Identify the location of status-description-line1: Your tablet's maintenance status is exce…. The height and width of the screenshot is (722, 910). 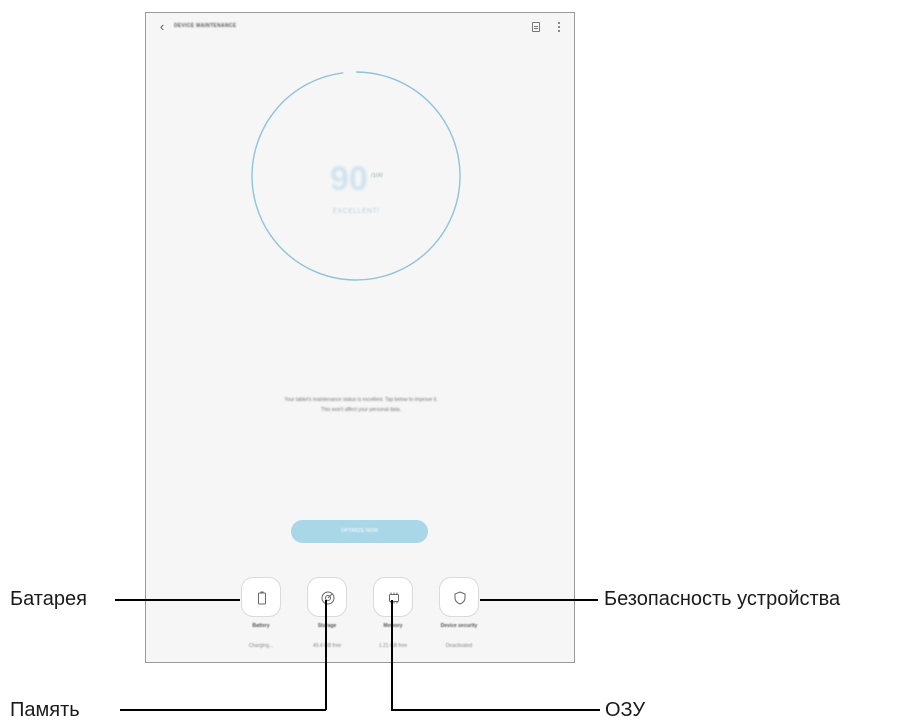
(361, 400).